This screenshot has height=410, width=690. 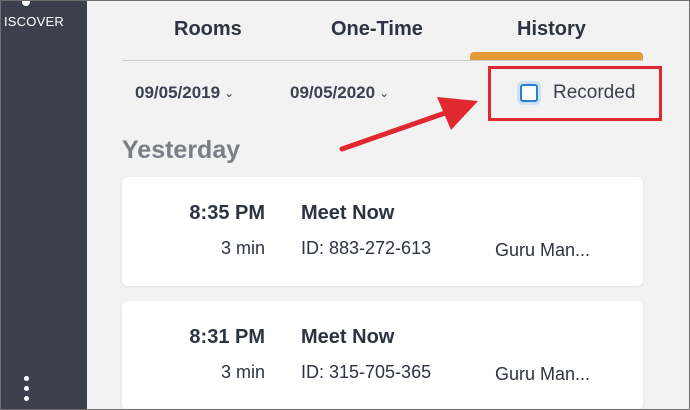 What do you see at coordinates (26, 3) in the screenshot?
I see `sidebar-nav-icon` at bounding box center [26, 3].